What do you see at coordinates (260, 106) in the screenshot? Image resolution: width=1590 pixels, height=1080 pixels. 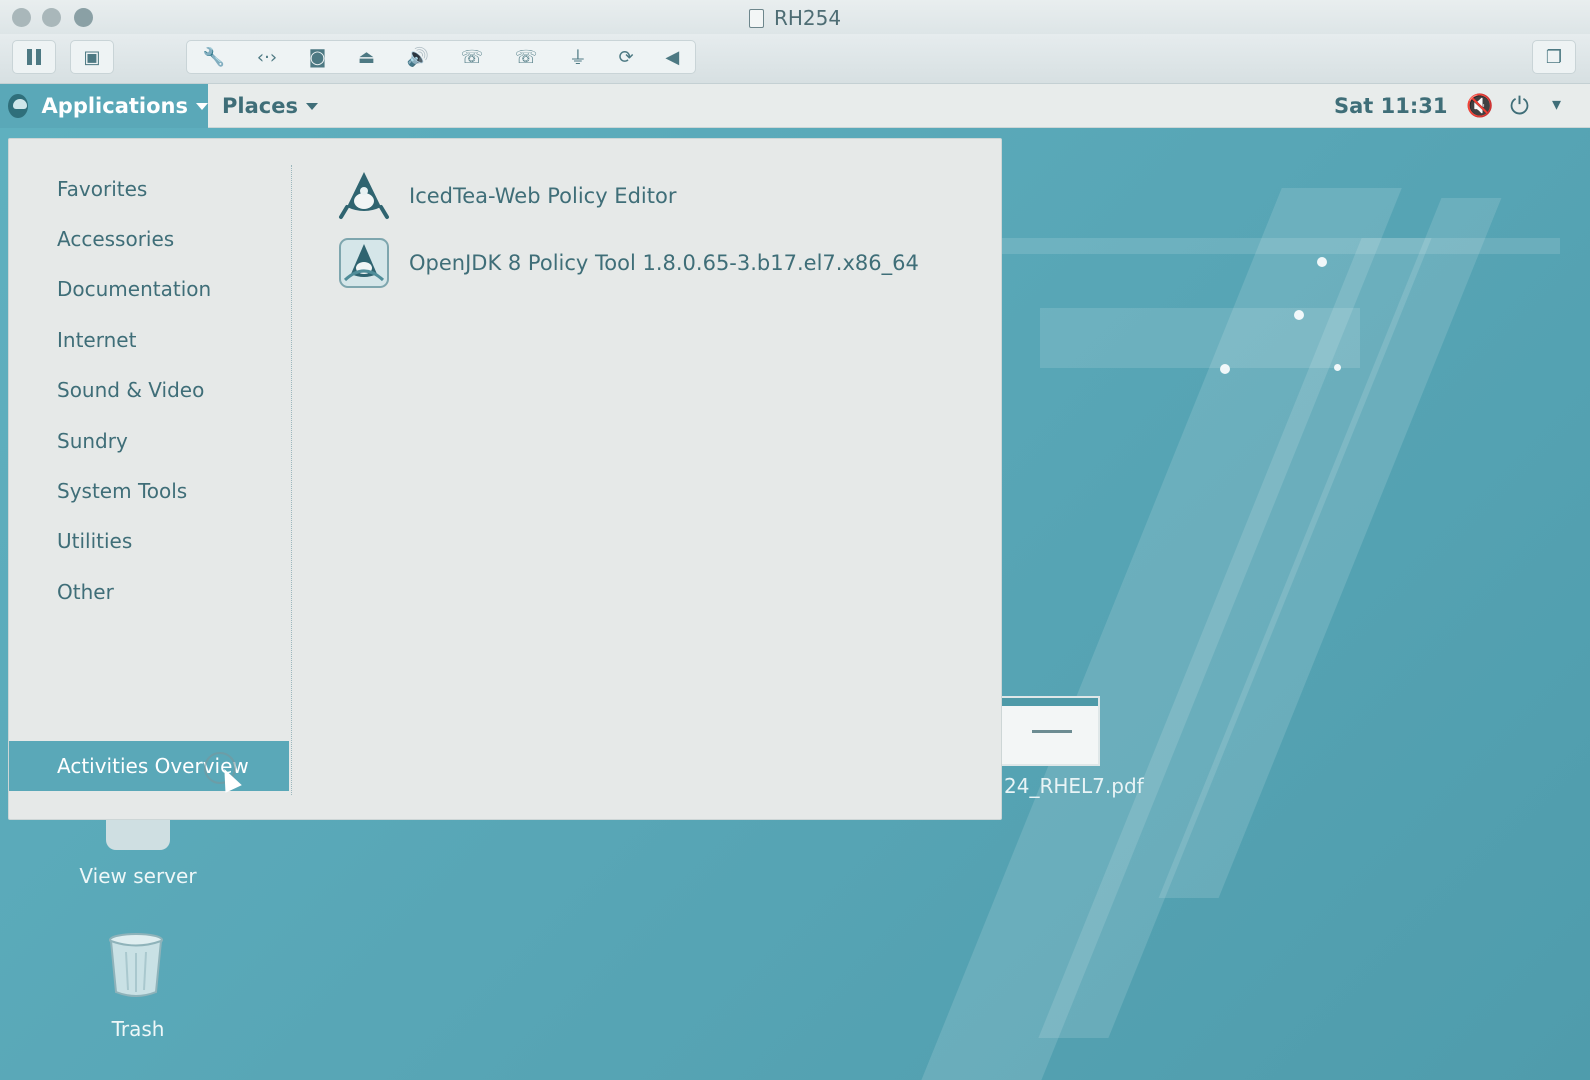 I see `places-label: Places` at bounding box center [260, 106].